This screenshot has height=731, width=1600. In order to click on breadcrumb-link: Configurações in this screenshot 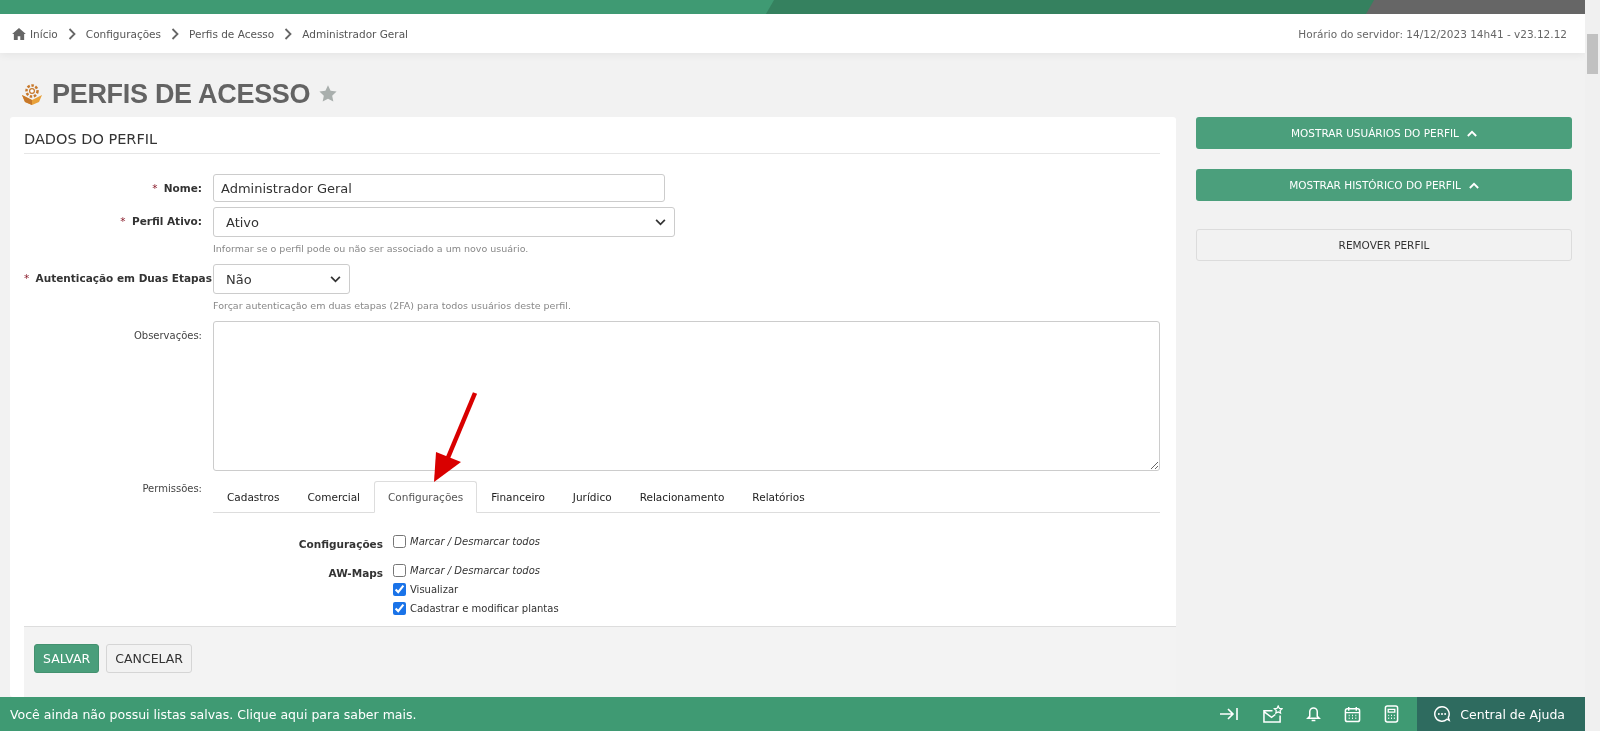, I will do `click(123, 33)`.